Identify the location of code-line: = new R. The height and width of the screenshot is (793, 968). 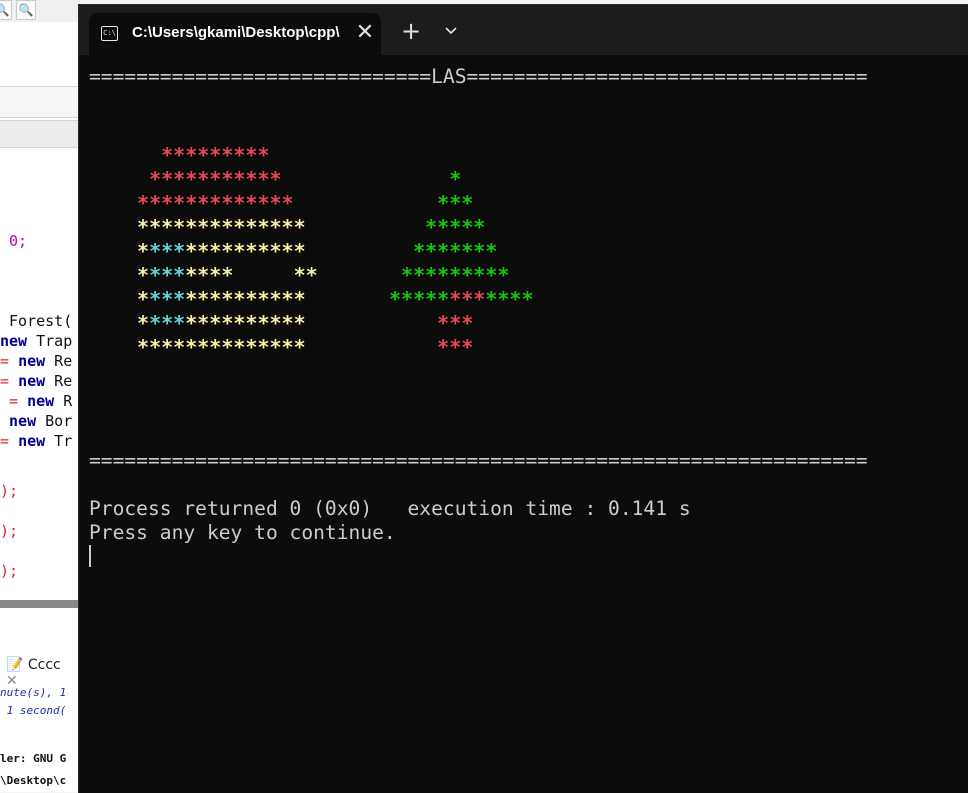
(36, 401).